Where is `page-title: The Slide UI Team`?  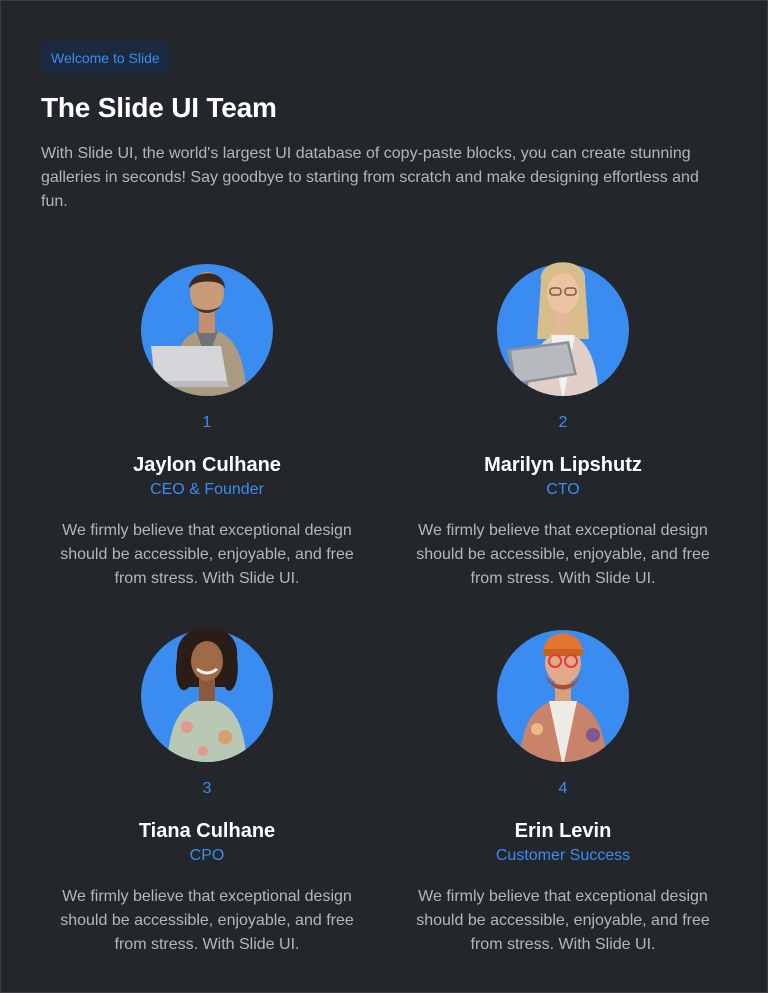 page-title: The Slide UI Team is located at coordinates (159, 107).